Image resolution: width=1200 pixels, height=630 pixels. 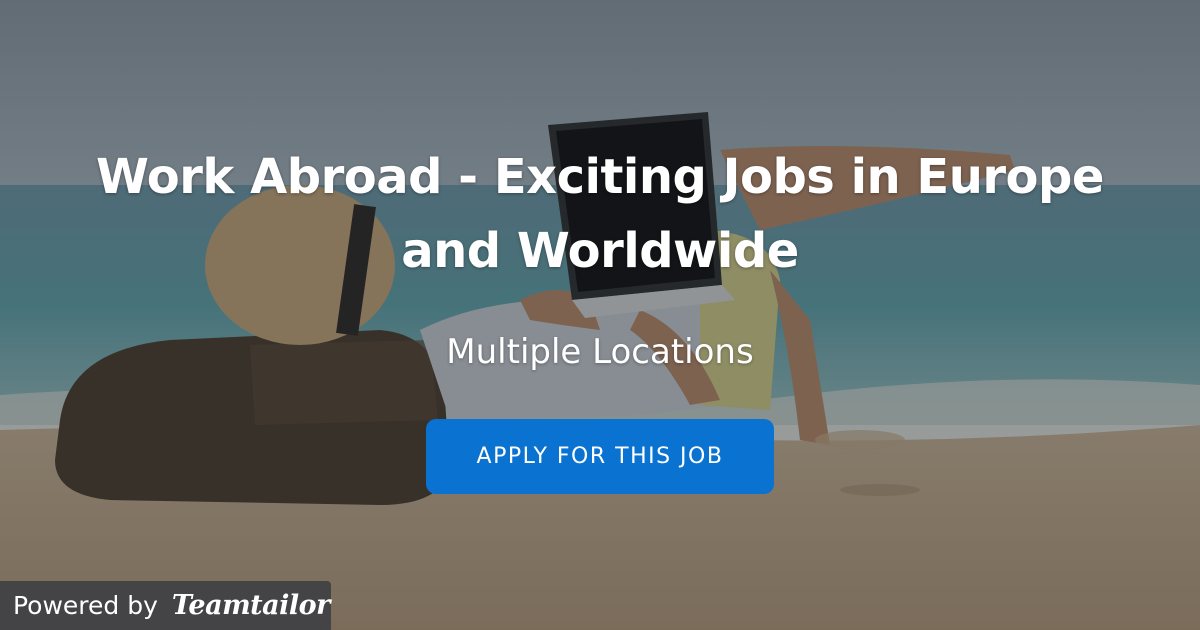 What do you see at coordinates (250, 605) in the screenshot?
I see `teamtailor-logo: Teamtailor` at bounding box center [250, 605].